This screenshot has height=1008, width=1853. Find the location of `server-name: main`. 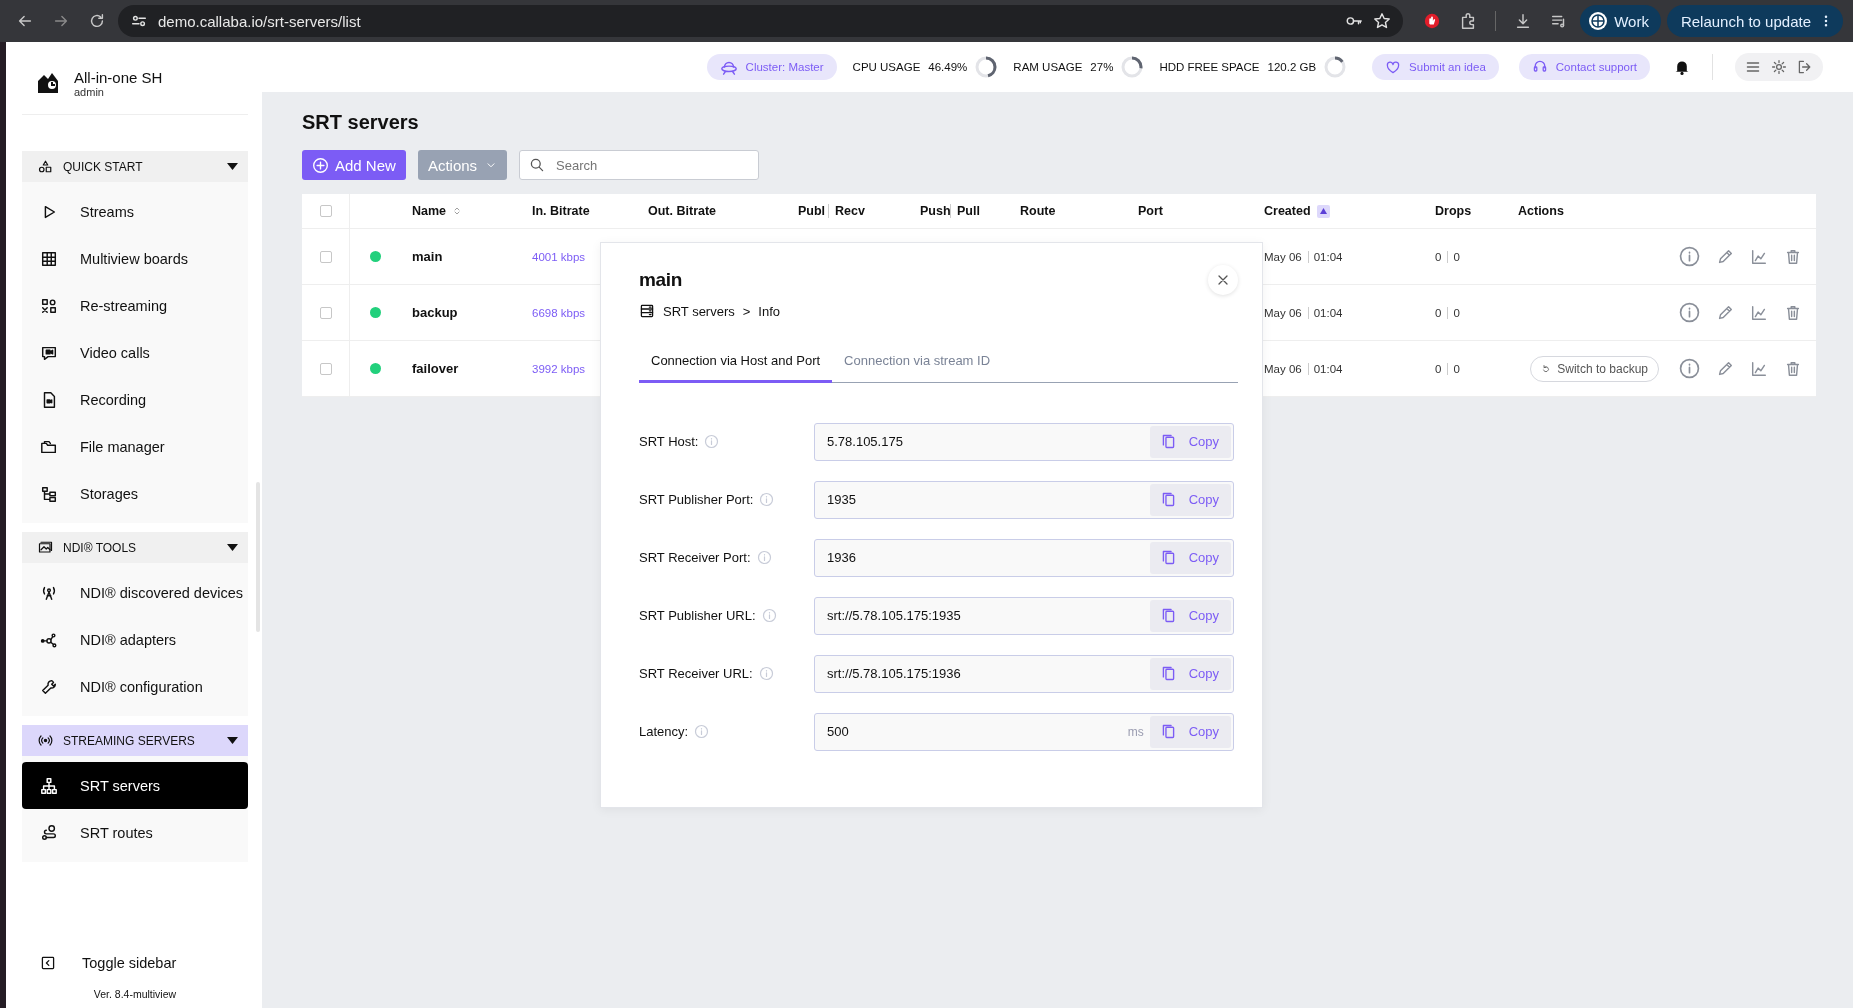

server-name: main is located at coordinates (427, 256).